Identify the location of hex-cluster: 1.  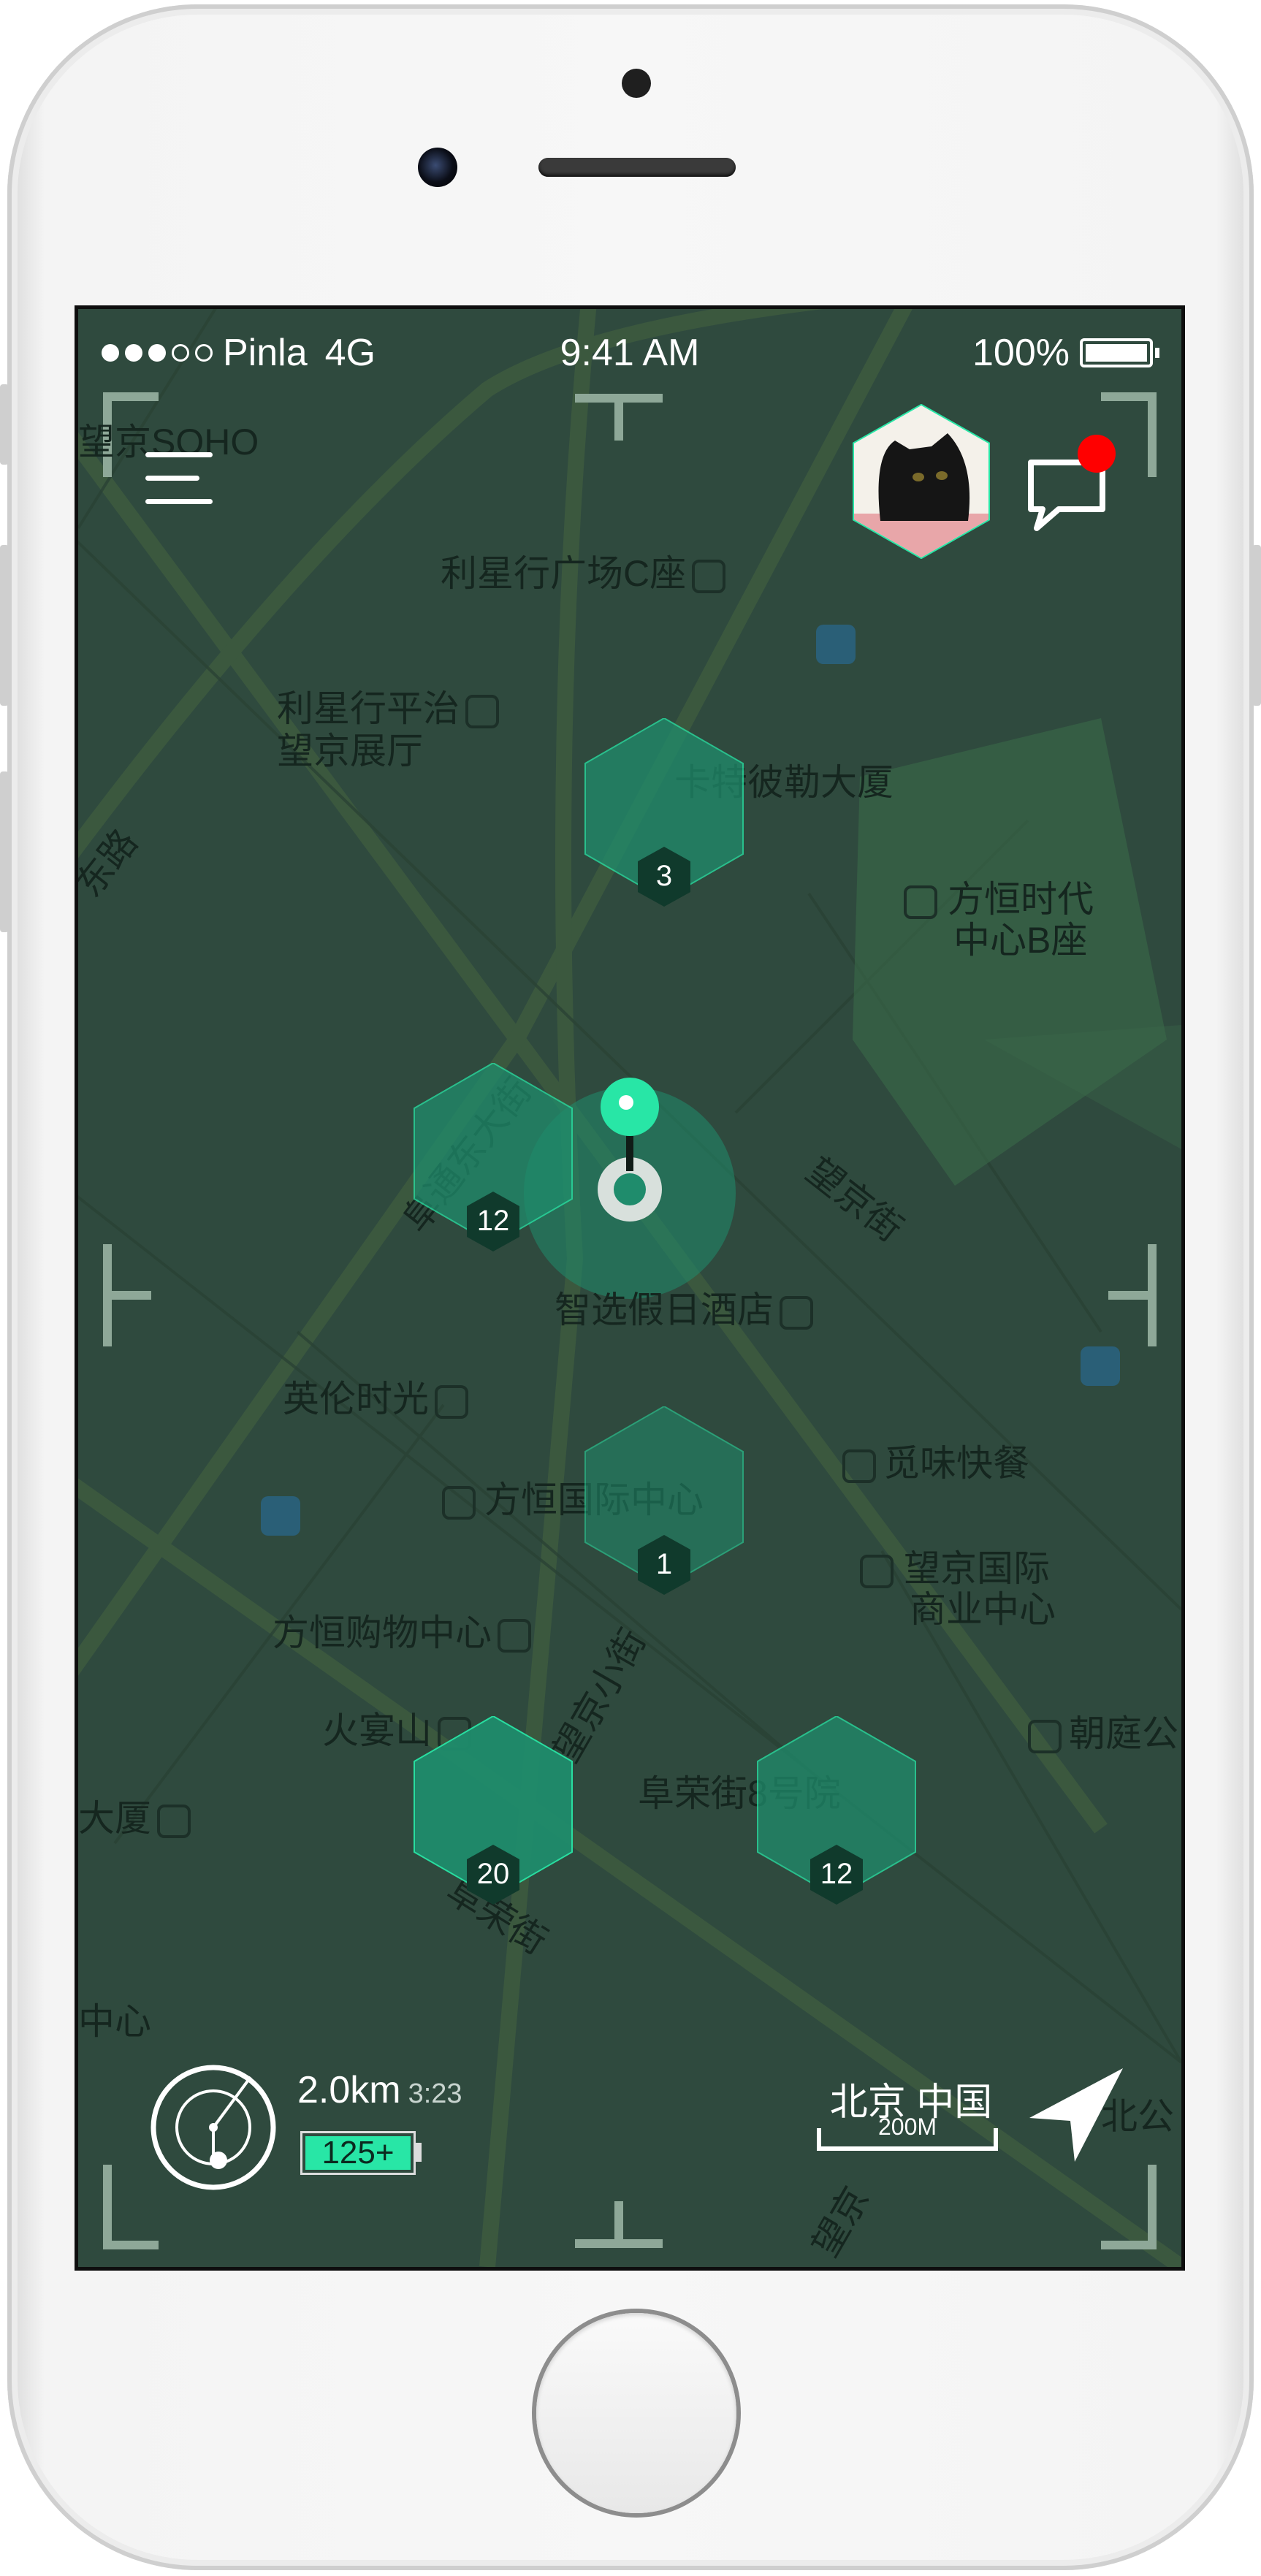
(664, 1500).